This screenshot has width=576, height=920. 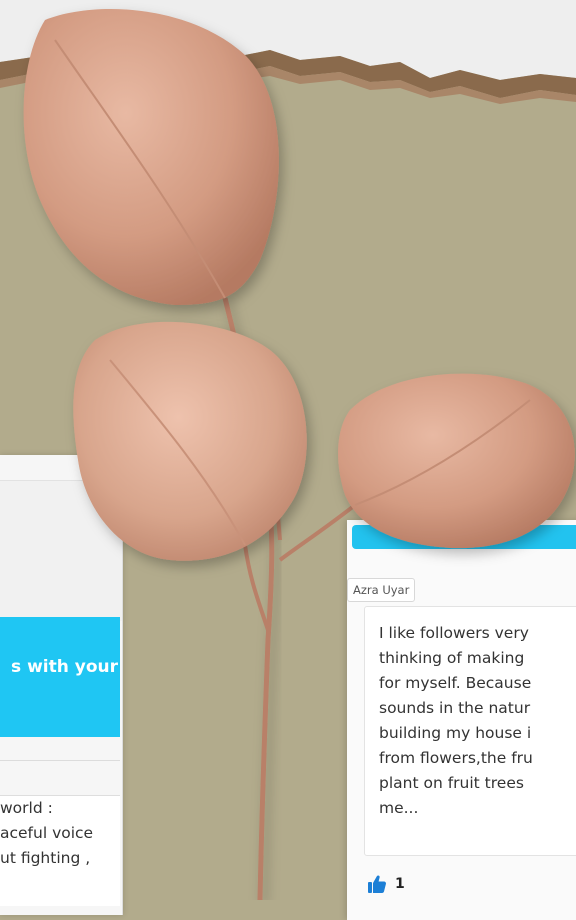 I want to click on right-story-line: sounds in the natur, so click(x=455, y=708).